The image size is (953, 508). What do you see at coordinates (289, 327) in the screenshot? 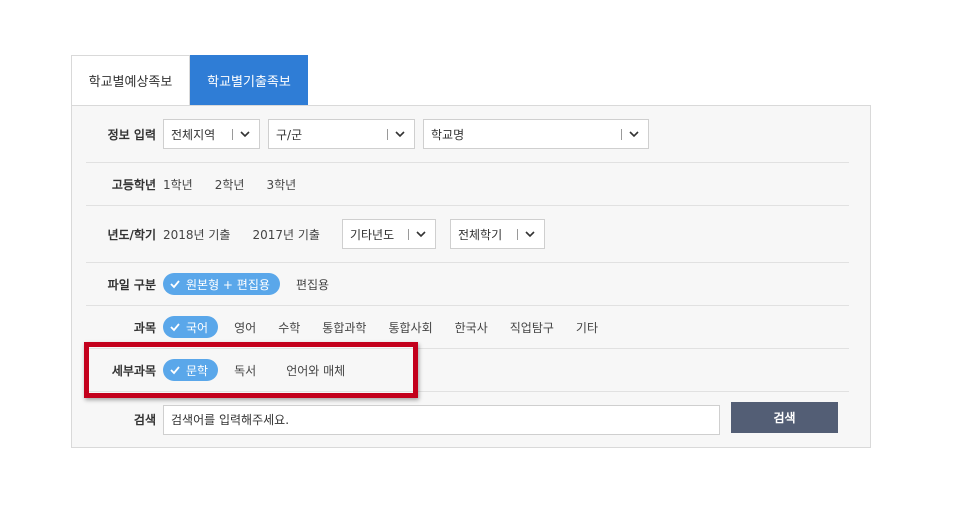
I see `subject-option: 수학` at bounding box center [289, 327].